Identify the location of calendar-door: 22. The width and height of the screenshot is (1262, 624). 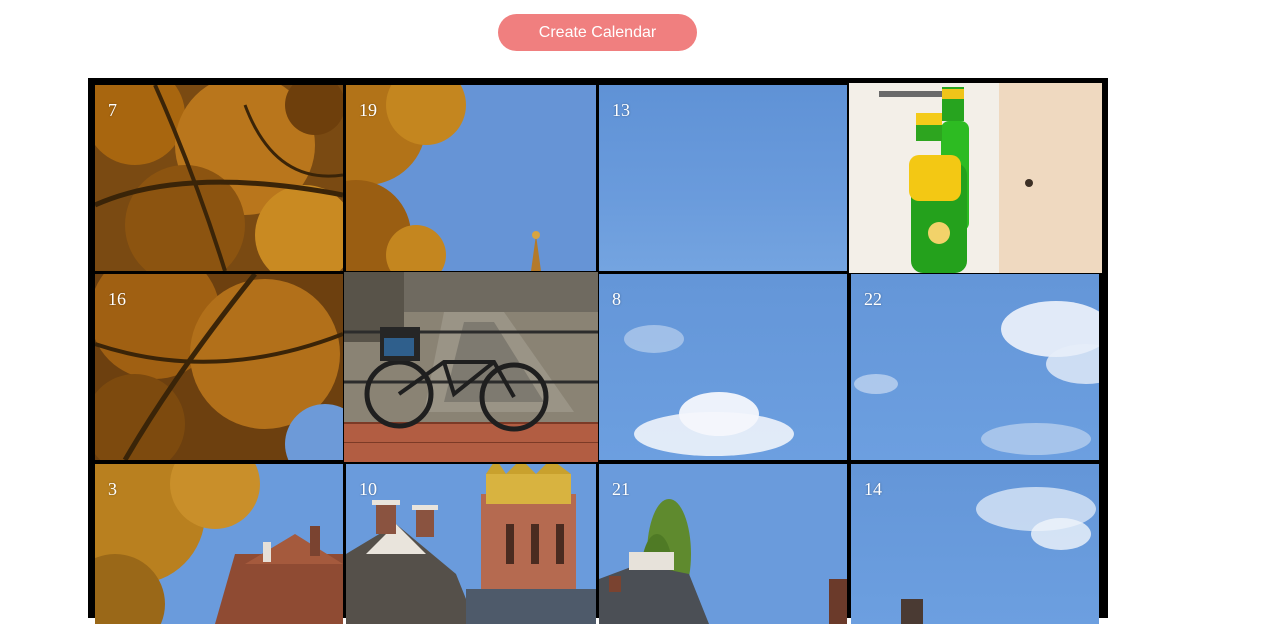
(975, 367).